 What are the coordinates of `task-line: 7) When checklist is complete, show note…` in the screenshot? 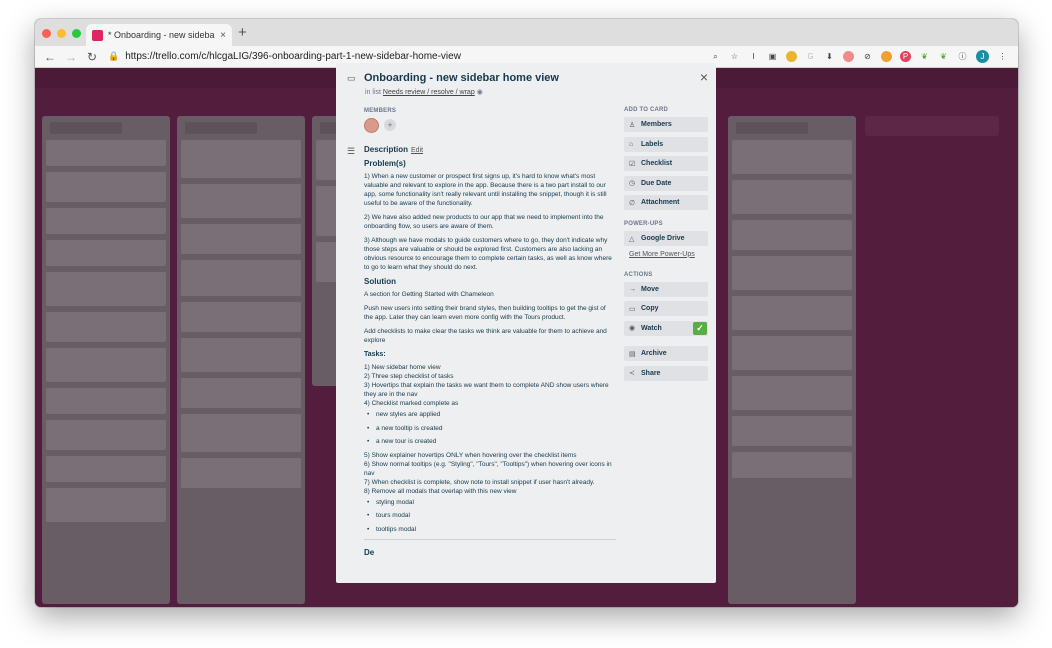 It's located at (479, 482).